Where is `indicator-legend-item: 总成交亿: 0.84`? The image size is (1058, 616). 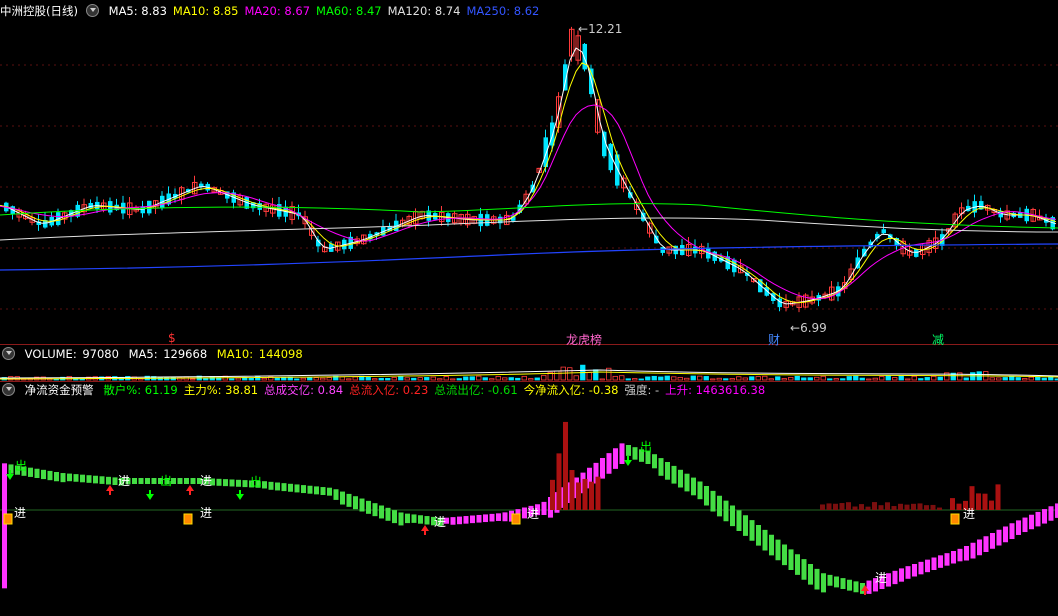
indicator-legend-item: 总成交亿: 0.84 is located at coordinates (304, 390).